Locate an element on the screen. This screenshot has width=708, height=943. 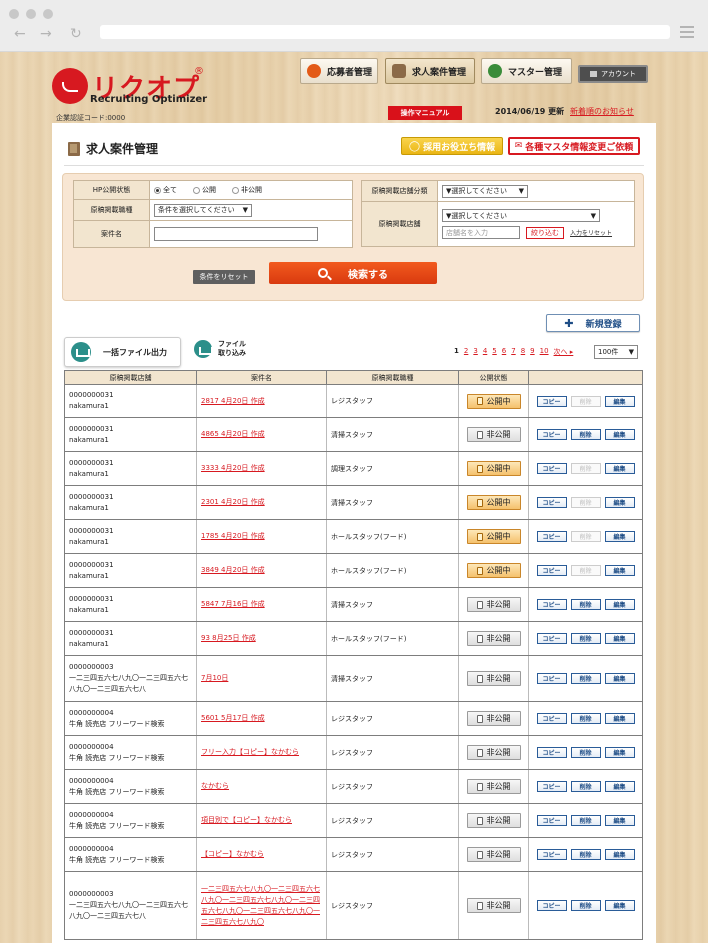
nav-master: マスター管理 is located at coordinates (526, 71).